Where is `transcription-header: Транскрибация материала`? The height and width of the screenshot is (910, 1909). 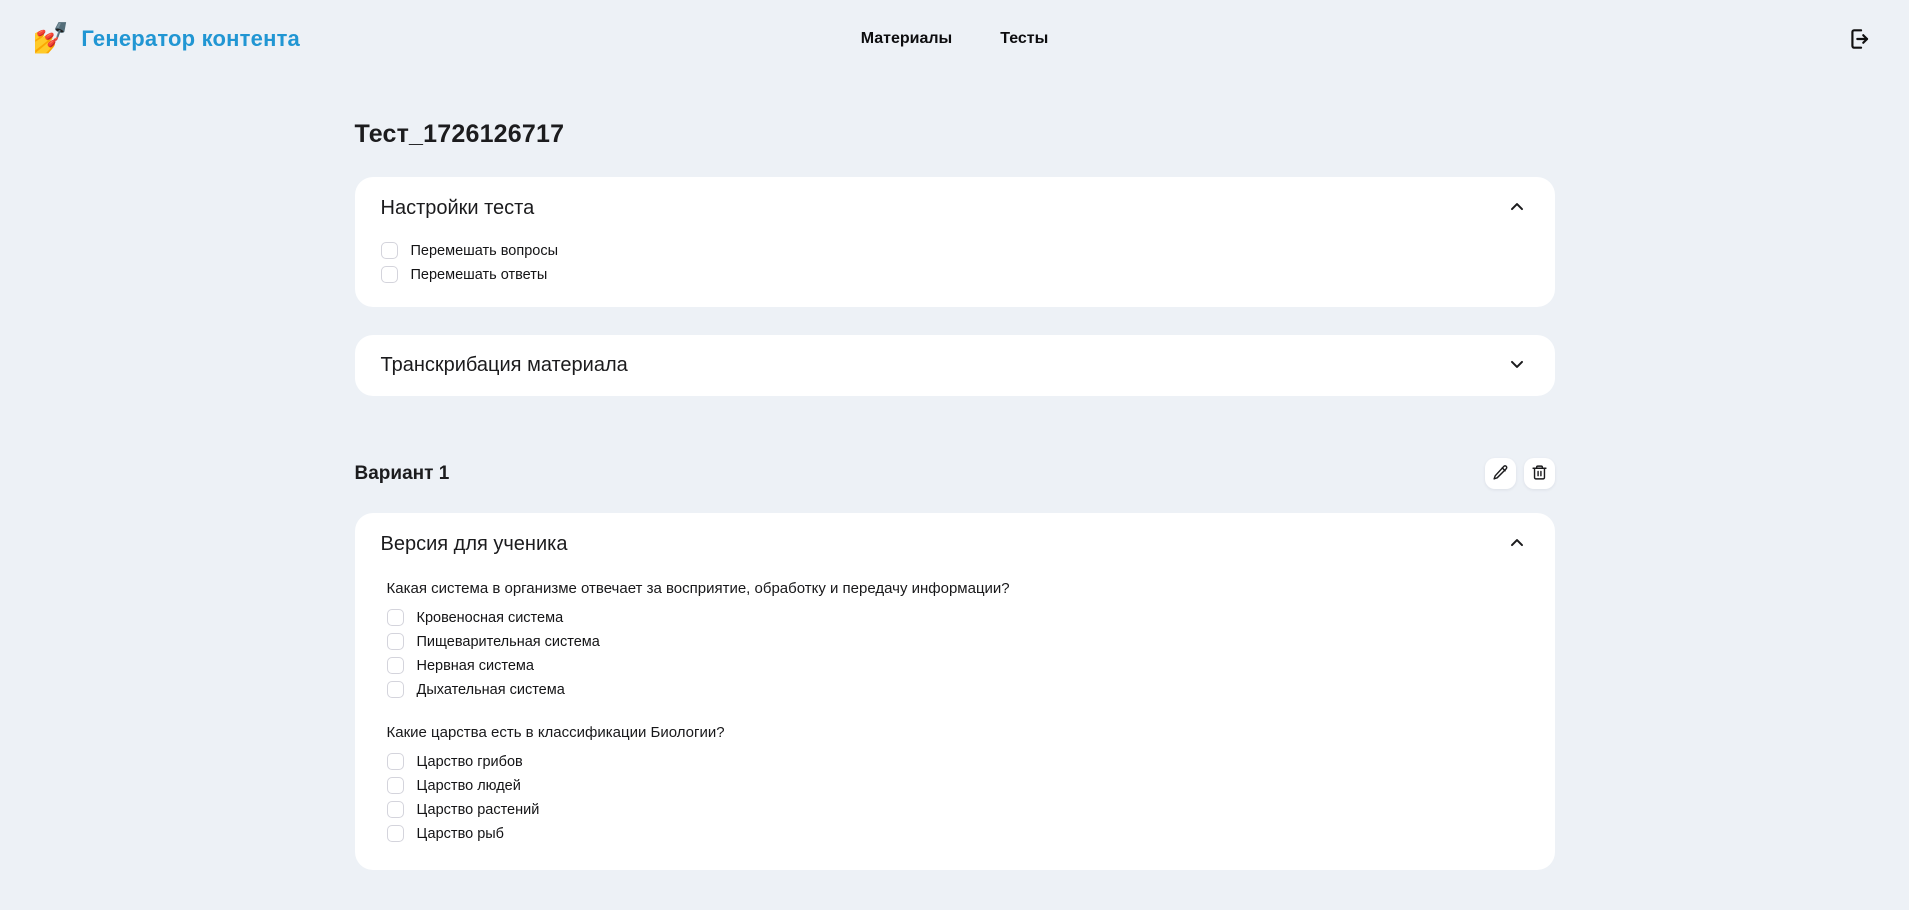
transcription-header: Транскрибация материала is located at coordinates (955, 365).